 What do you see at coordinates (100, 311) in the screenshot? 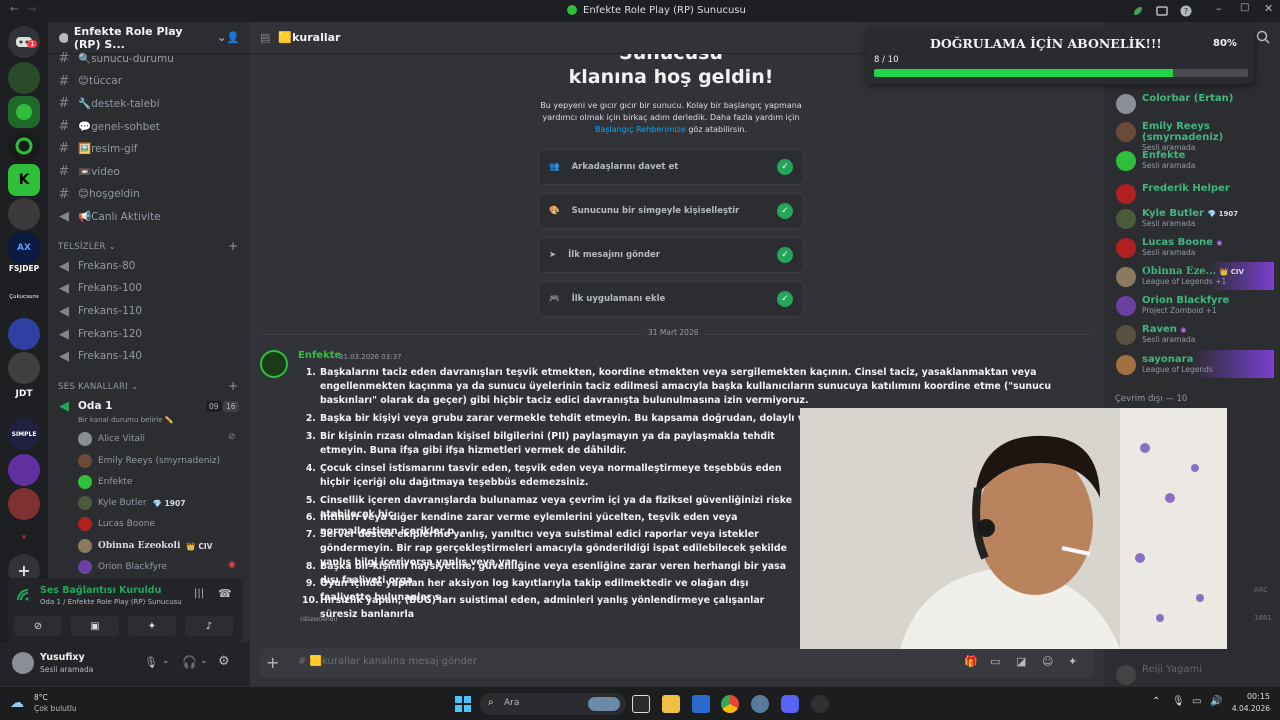
I see `channel-frekans-110: ◀ Frekans-110` at bounding box center [100, 311].